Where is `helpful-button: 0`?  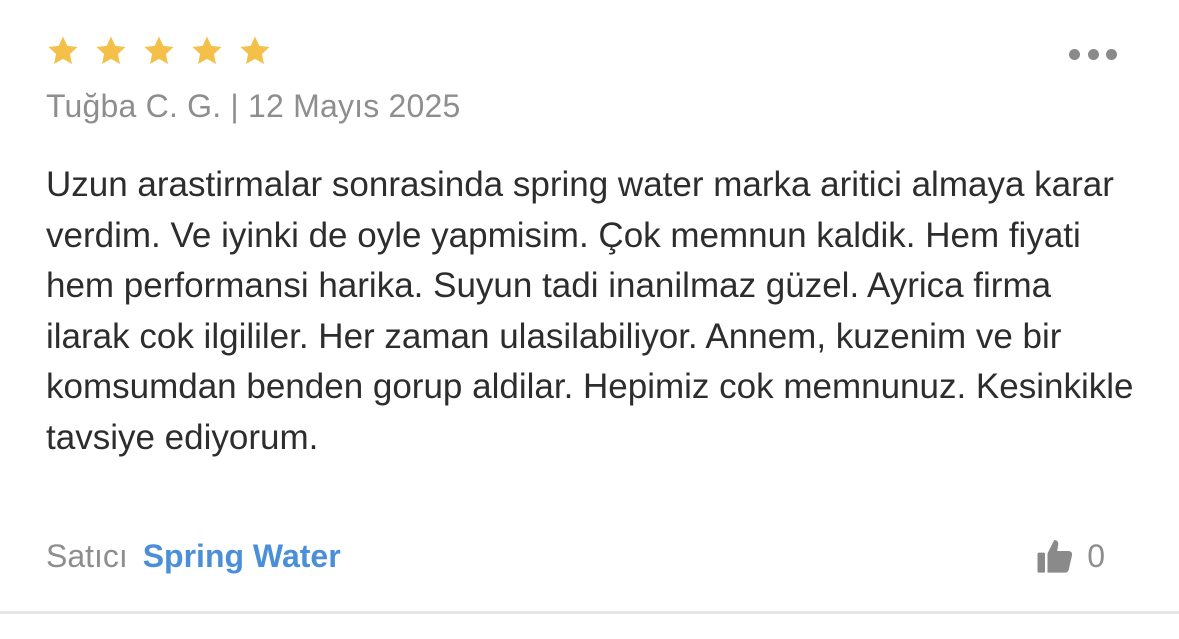
helpful-button: 0 is located at coordinates (1070, 556).